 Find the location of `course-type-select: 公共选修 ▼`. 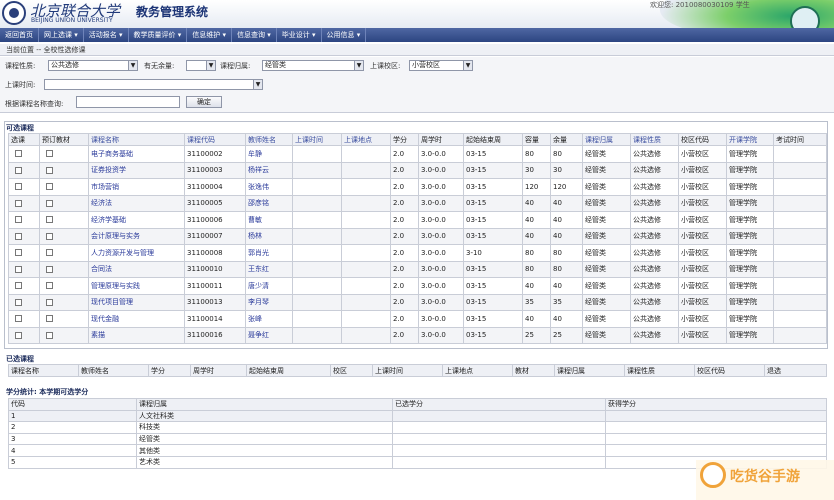

course-type-select: 公共选修 ▼ is located at coordinates (93, 65).